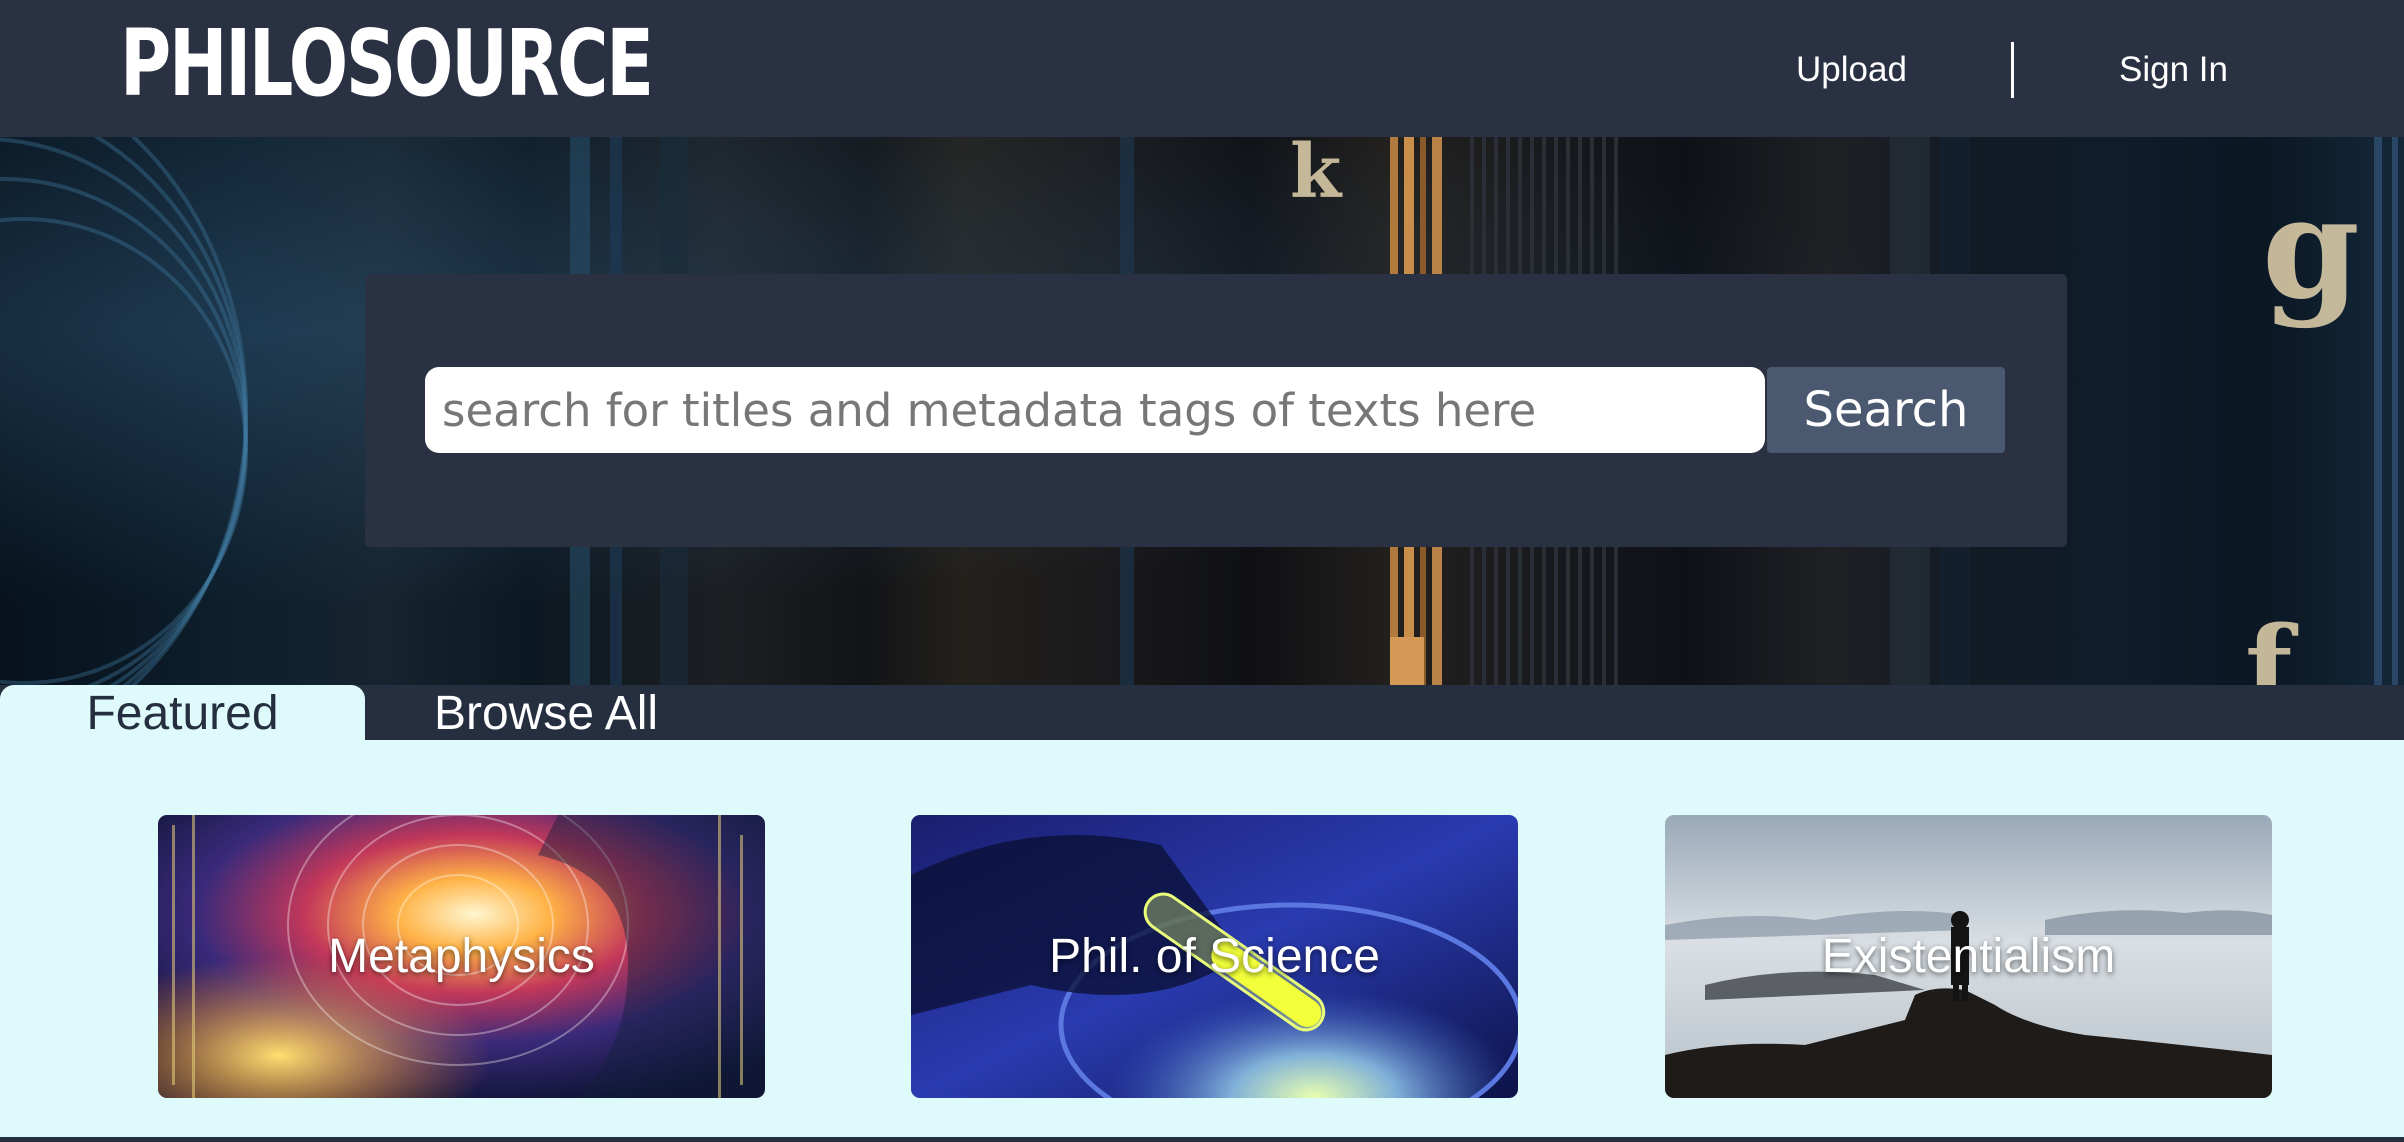 This screenshot has height=1142, width=2404. I want to click on category-label: Existentialism, so click(1968, 956).